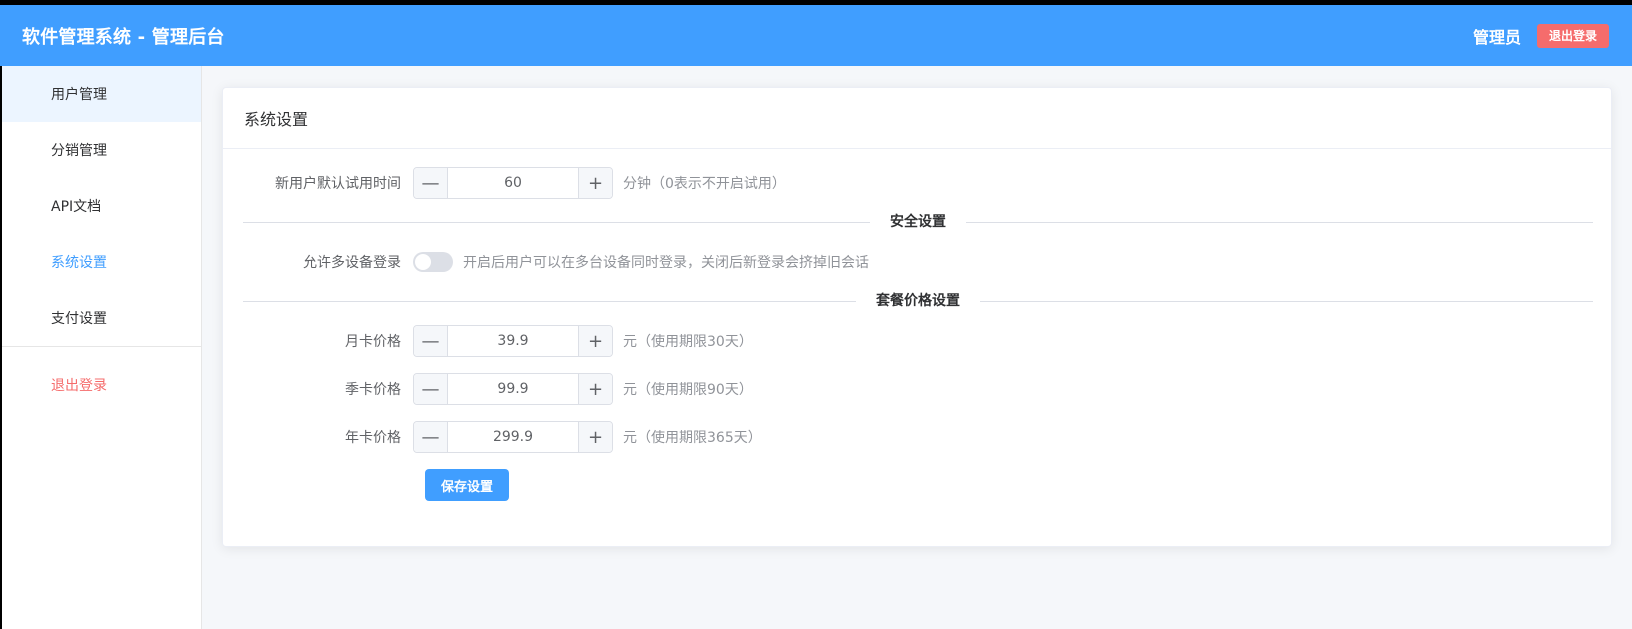 This screenshot has width=1632, height=629. Describe the element at coordinates (431, 183) in the screenshot. I see `trial-decrease-button: —` at that location.